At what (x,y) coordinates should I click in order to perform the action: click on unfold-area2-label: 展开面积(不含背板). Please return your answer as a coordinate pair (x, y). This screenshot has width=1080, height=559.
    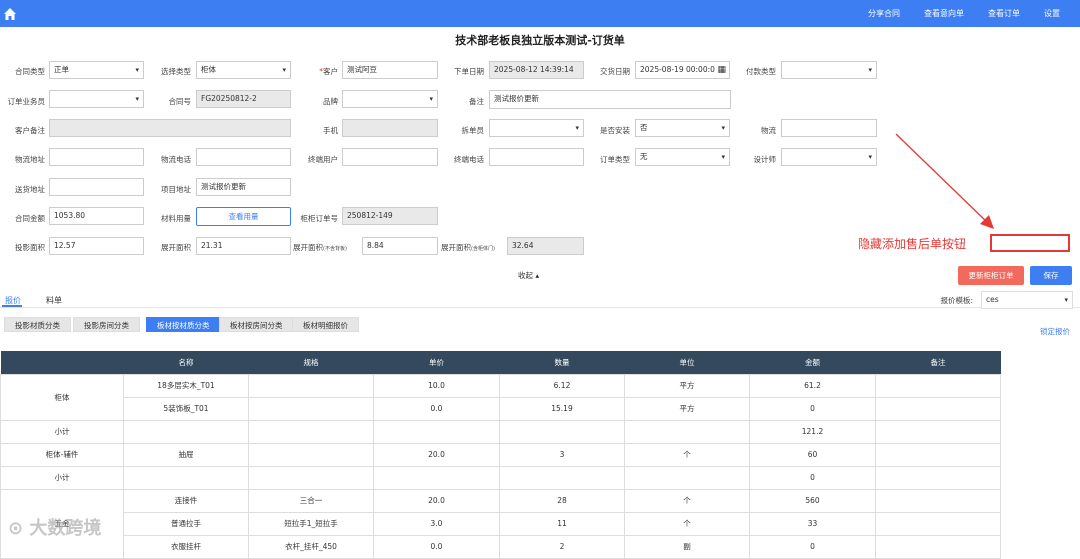
    Looking at the image, I should click on (320, 247).